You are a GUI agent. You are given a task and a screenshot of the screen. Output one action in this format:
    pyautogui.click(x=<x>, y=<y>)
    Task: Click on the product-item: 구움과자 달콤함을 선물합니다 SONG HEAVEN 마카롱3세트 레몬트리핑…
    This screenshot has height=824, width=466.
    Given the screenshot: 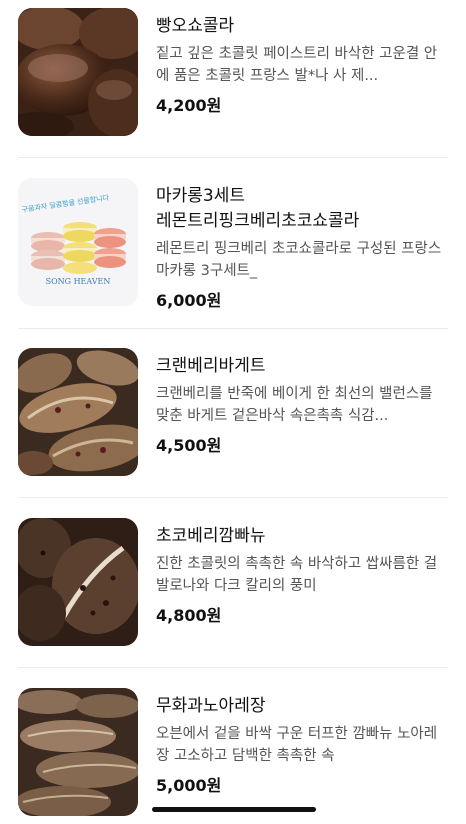 What is the action you would take?
    pyautogui.click(x=233, y=244)
    